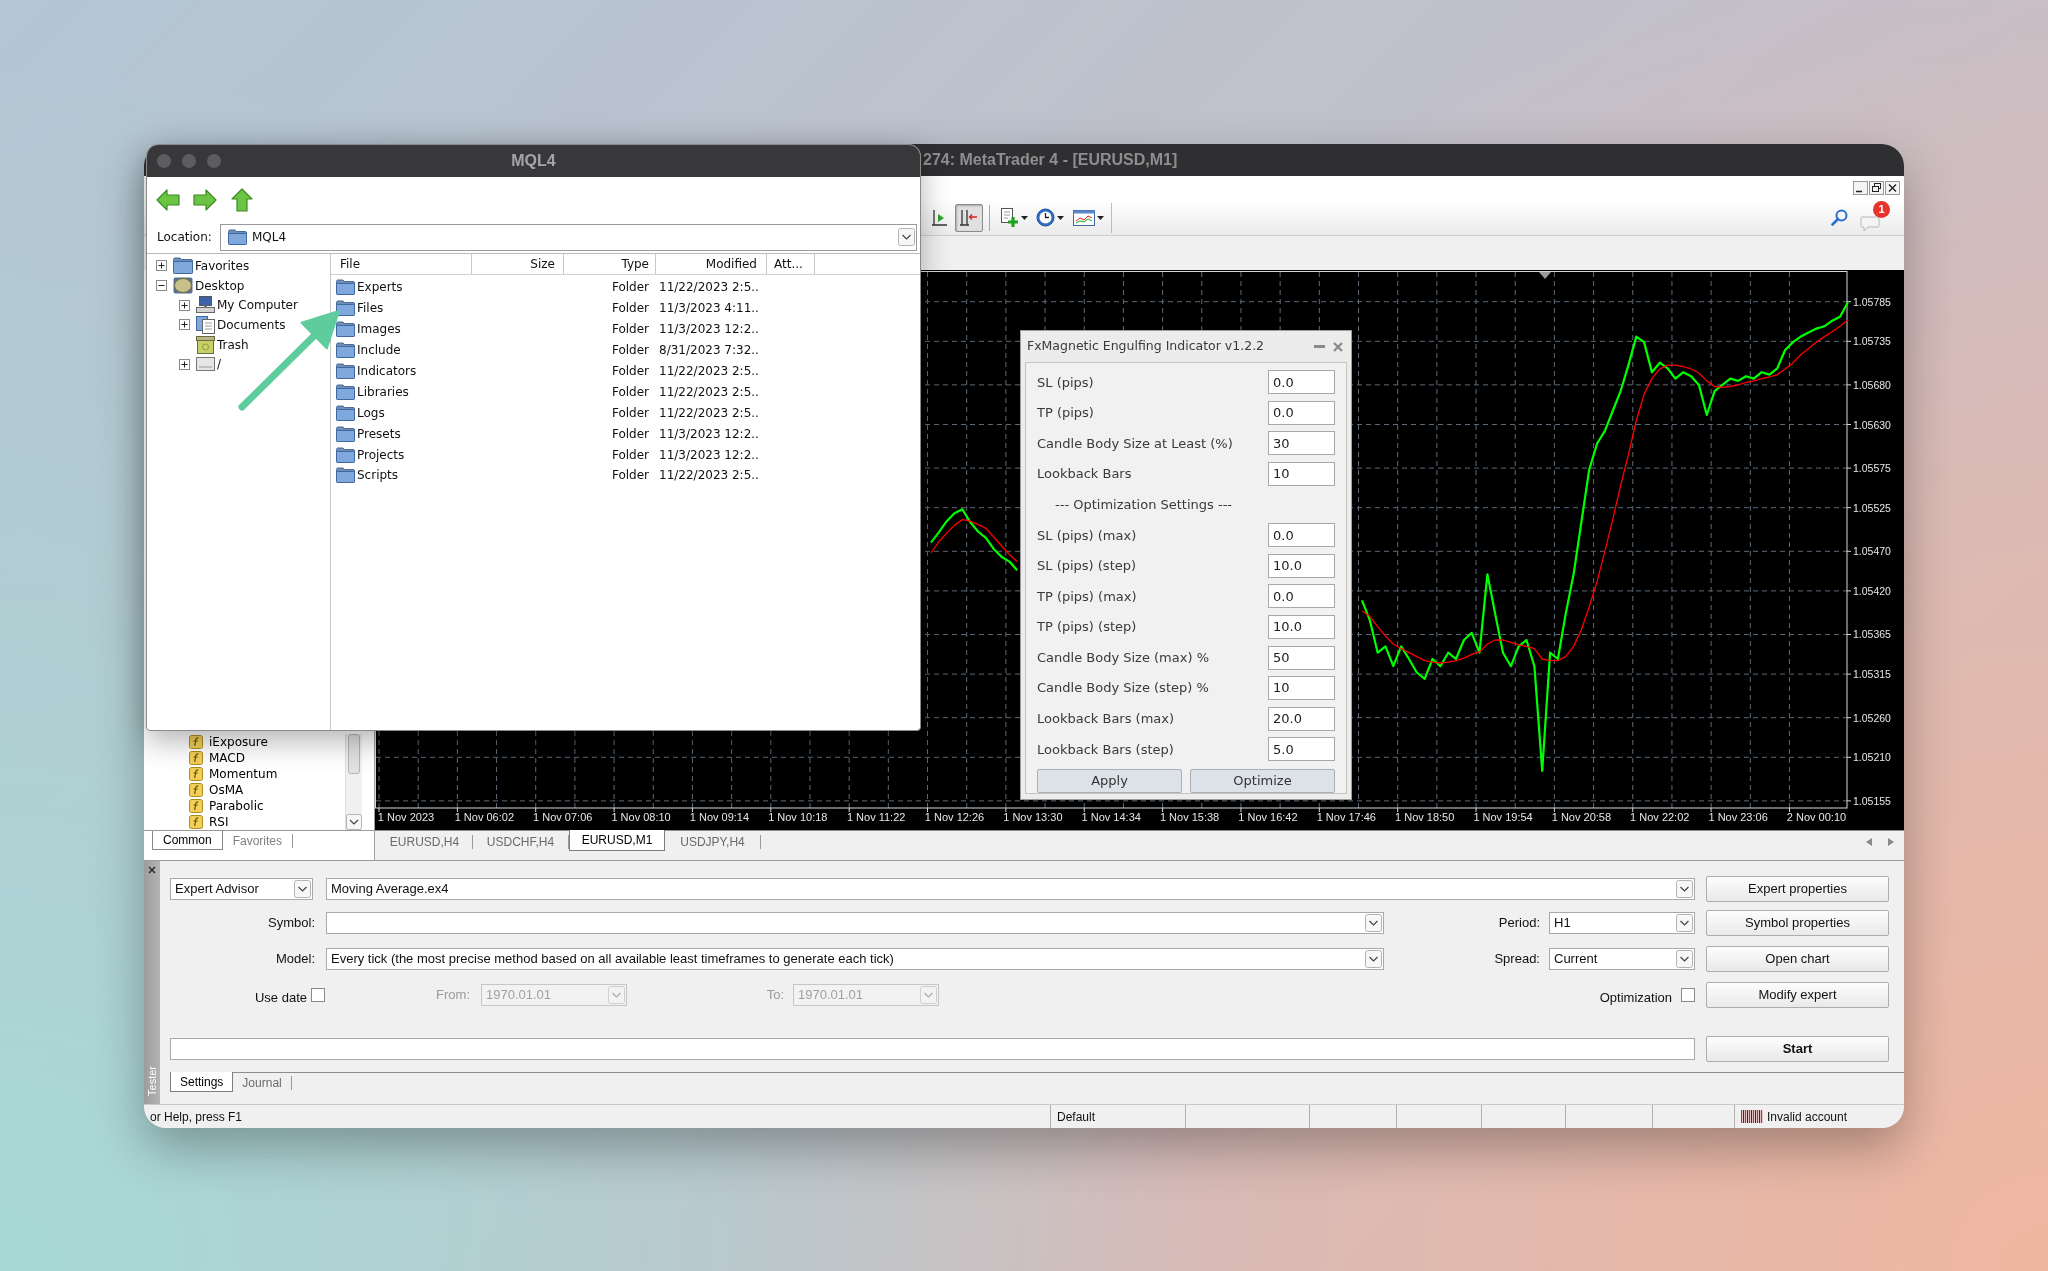  What do you see at coordinates (1517, 959) in the screenshot?
I see `field-label: Spread:` at bounding box center [1517, 959].